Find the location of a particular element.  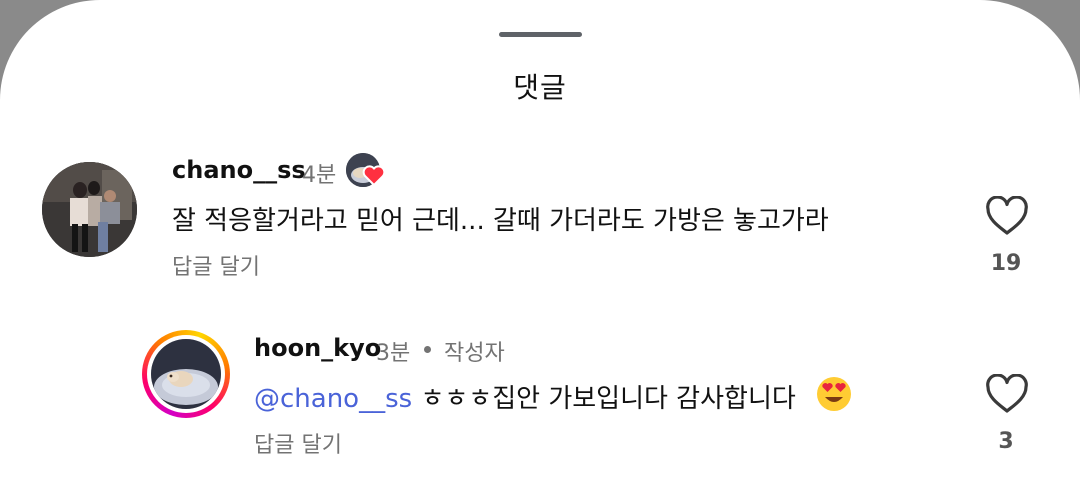

heart-eyes-emoji-icon is located at coordinates (834, 394).